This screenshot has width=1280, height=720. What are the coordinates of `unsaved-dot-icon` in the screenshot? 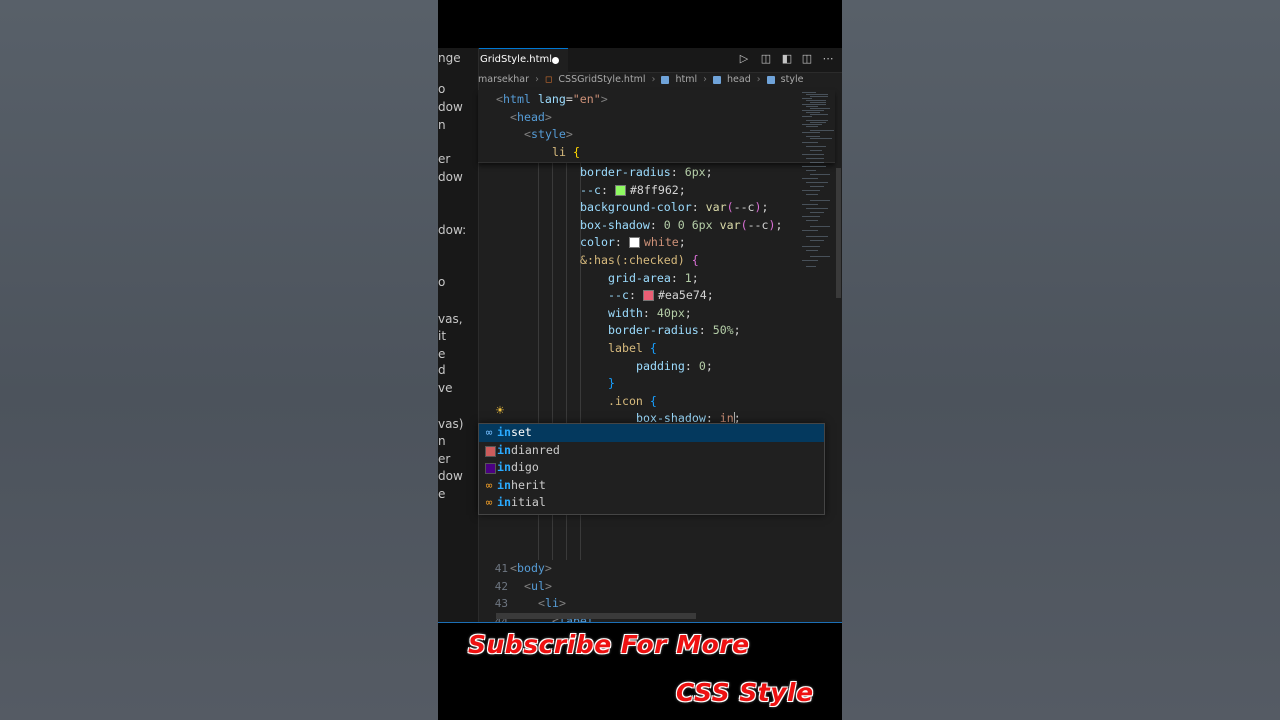 It's located at (555, 60).